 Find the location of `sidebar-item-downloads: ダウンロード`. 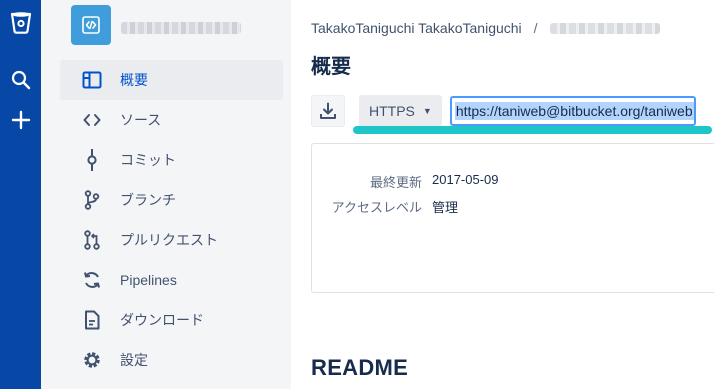

sidebar-item-downloads: ダウンロード is located at coordinates (171, 320).